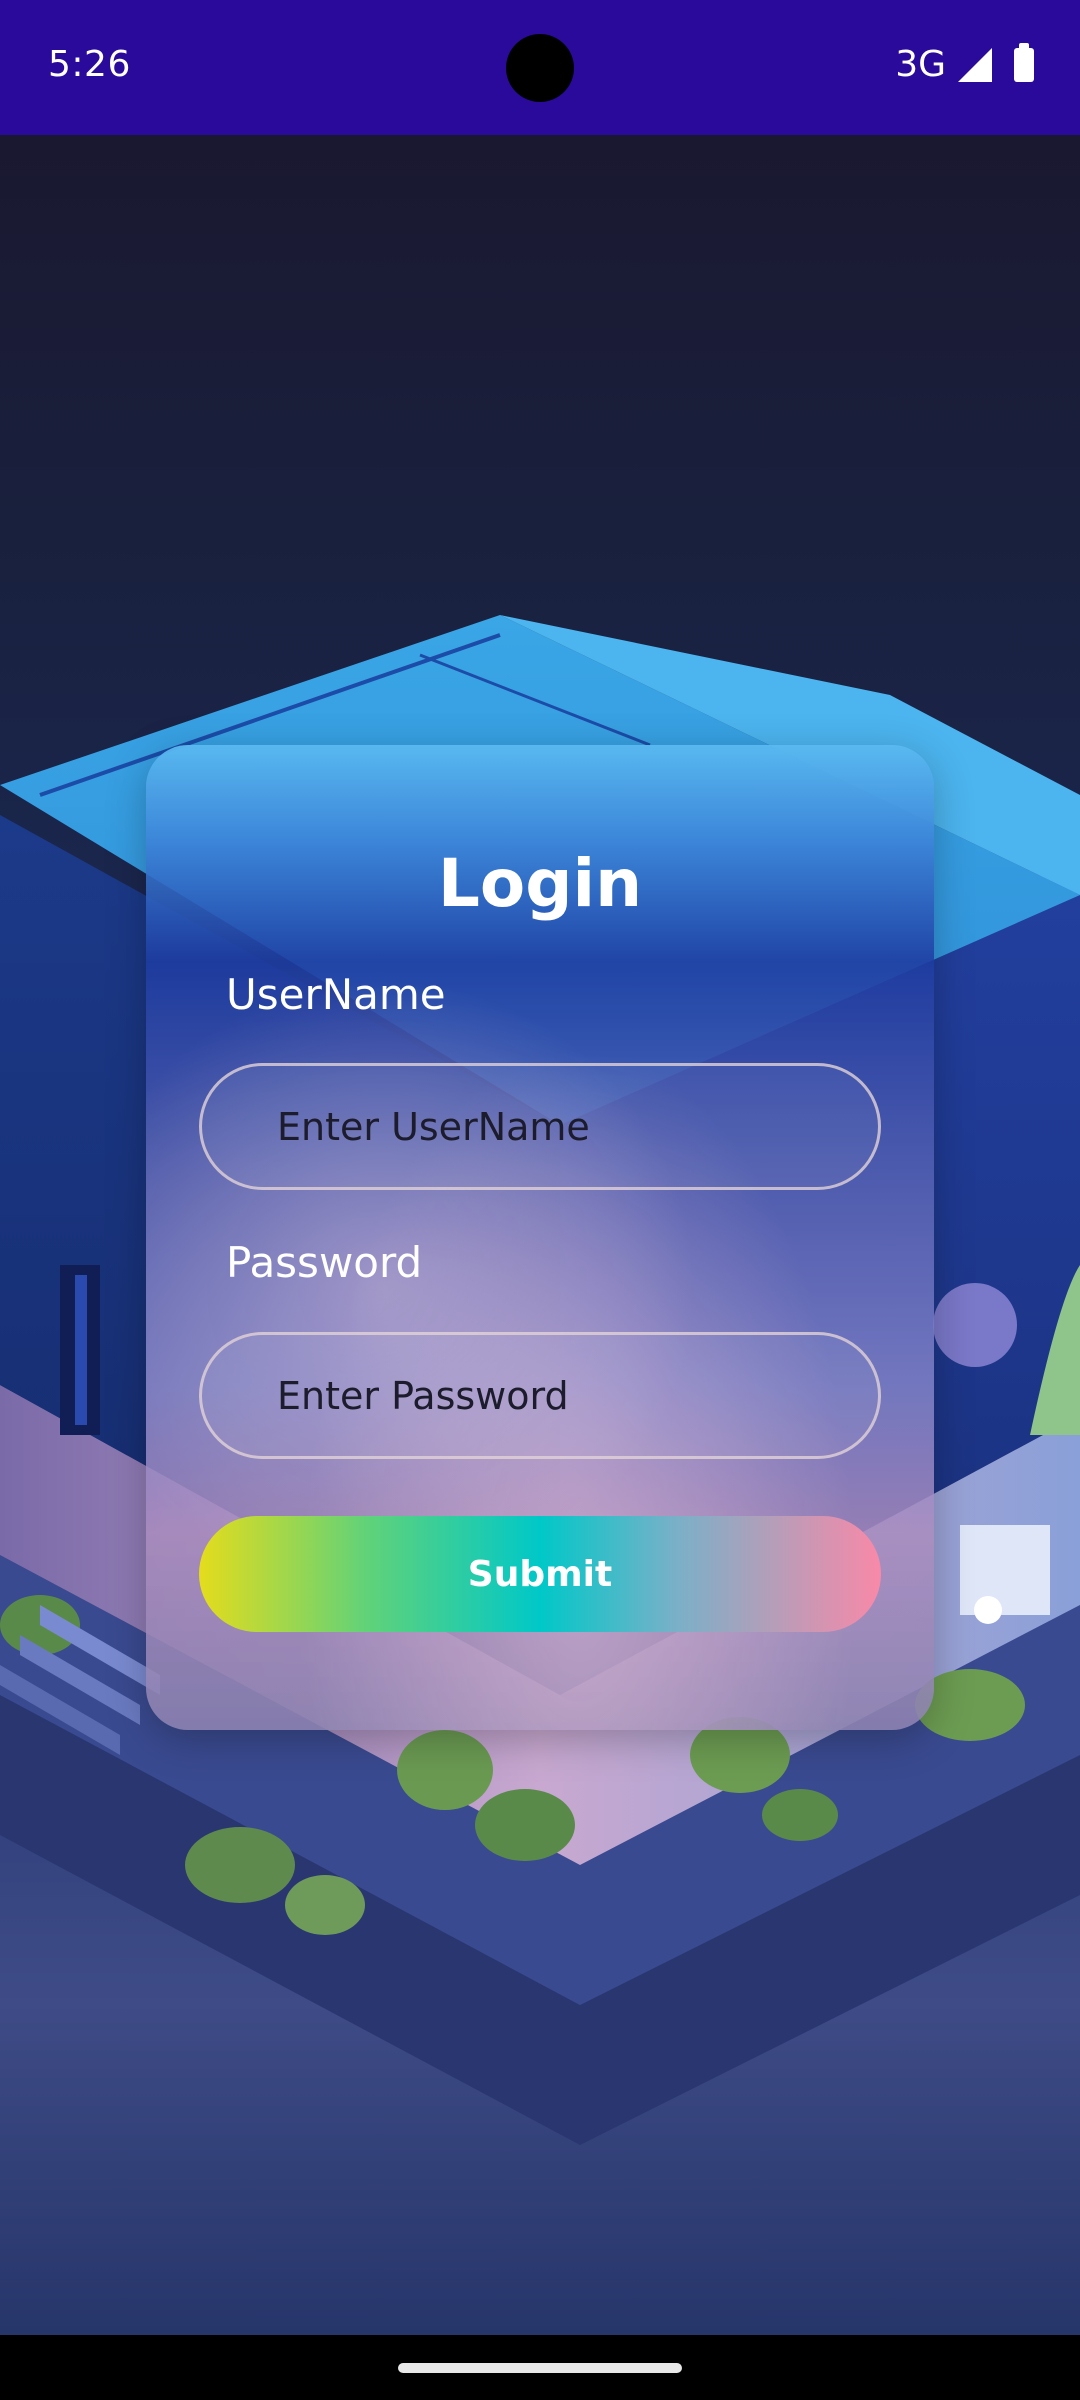 The height and width of the screenshot is (2400, 1080). I want to click on network-type: 3G, so click(920, 64).